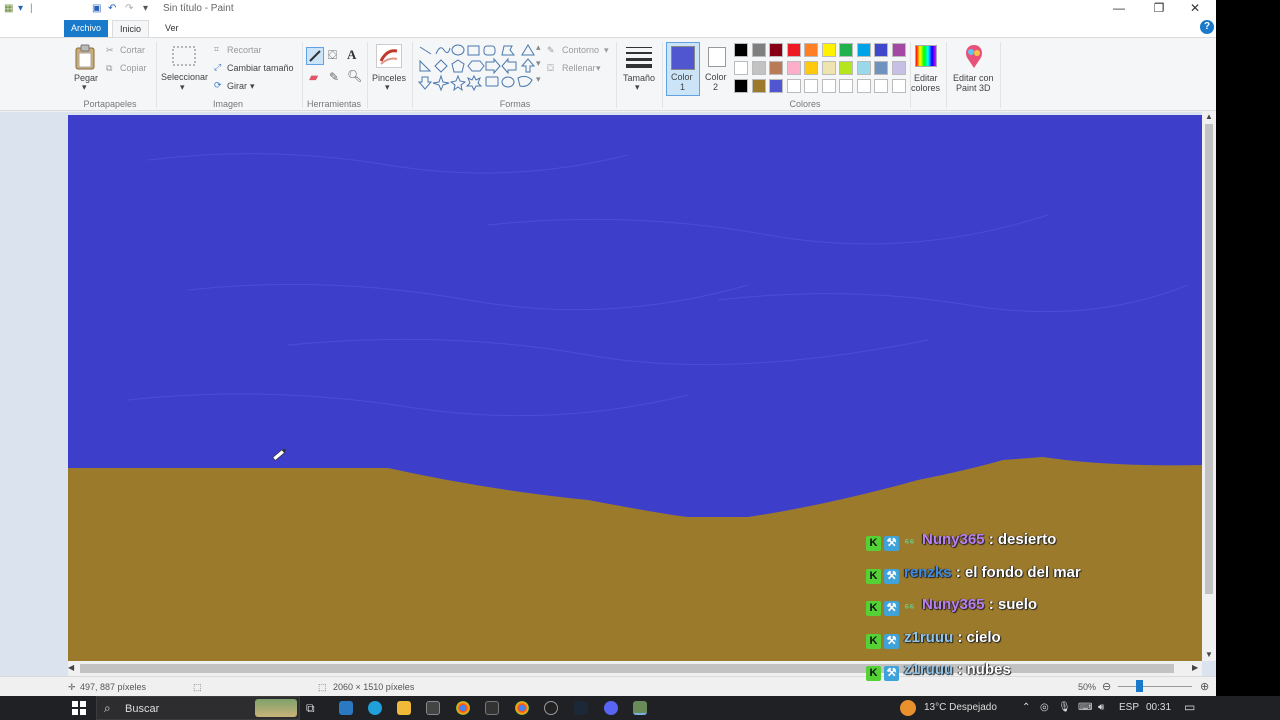 Image resolution: width=1280 pixels, height=720 pixels. What do you see at coordinates (1085, 707) in the screenshot?
I see `network-icon: ⌨` at bounding box center [1085, 707].